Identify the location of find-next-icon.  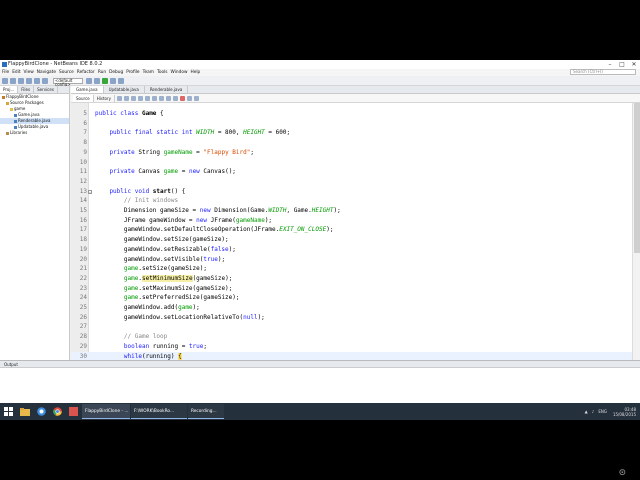
(147, 98).